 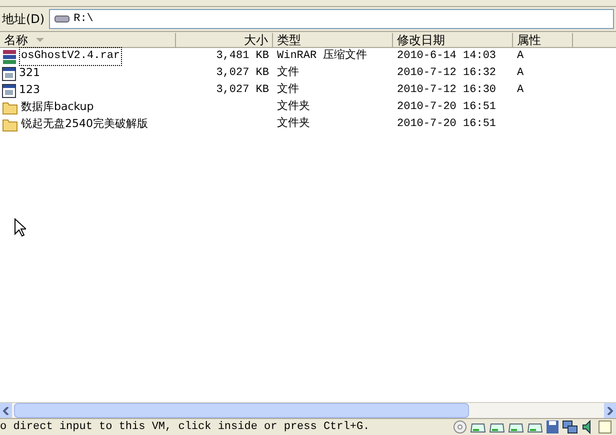 What do you see at coordinates (570, 427) in the screenshot?
I see `network-icon` at bounding box center [570, 427].